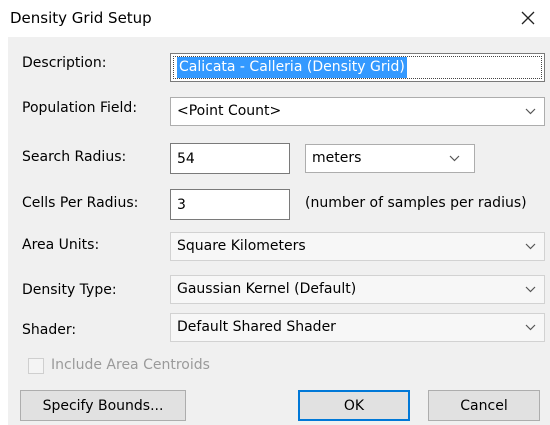 The width and height of the screenshot is (550, 425). Describe the element at coordinates (49, 330) in the screenshot. I see `shader-label: Shader:` at that location.